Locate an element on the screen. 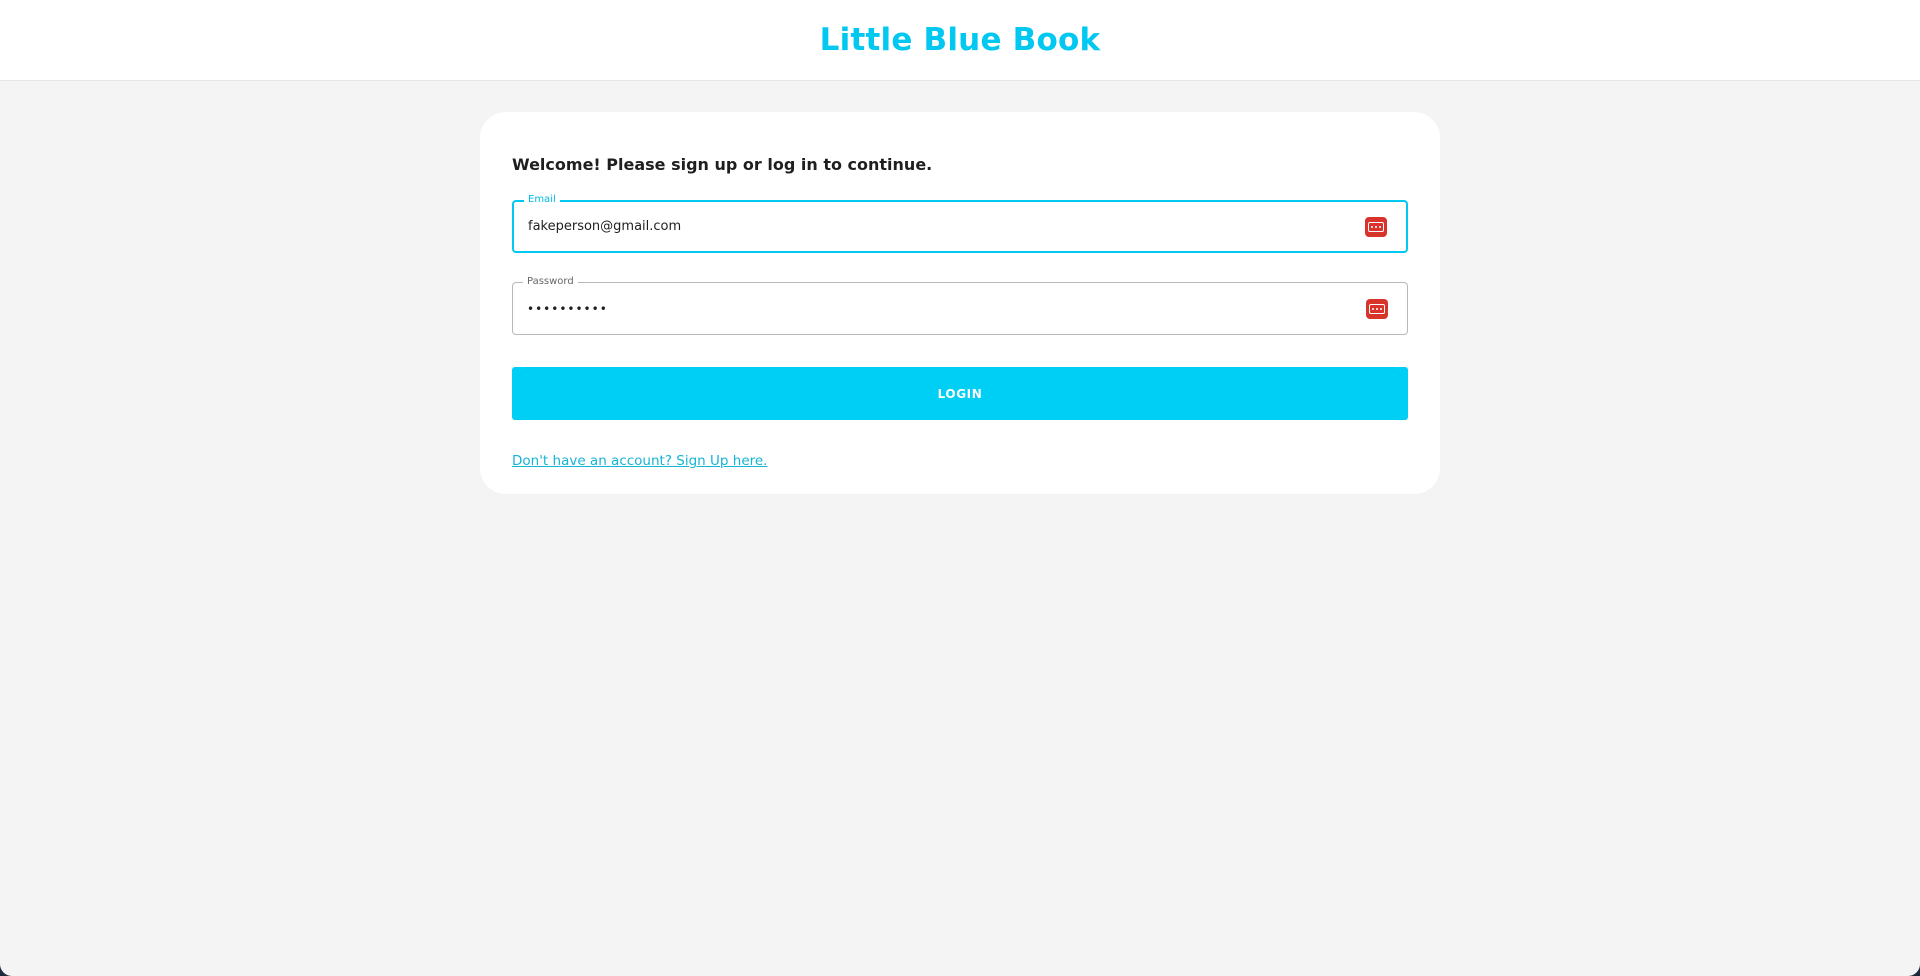  brand-title: Little Blue Book is located at coordinates (960, 40).